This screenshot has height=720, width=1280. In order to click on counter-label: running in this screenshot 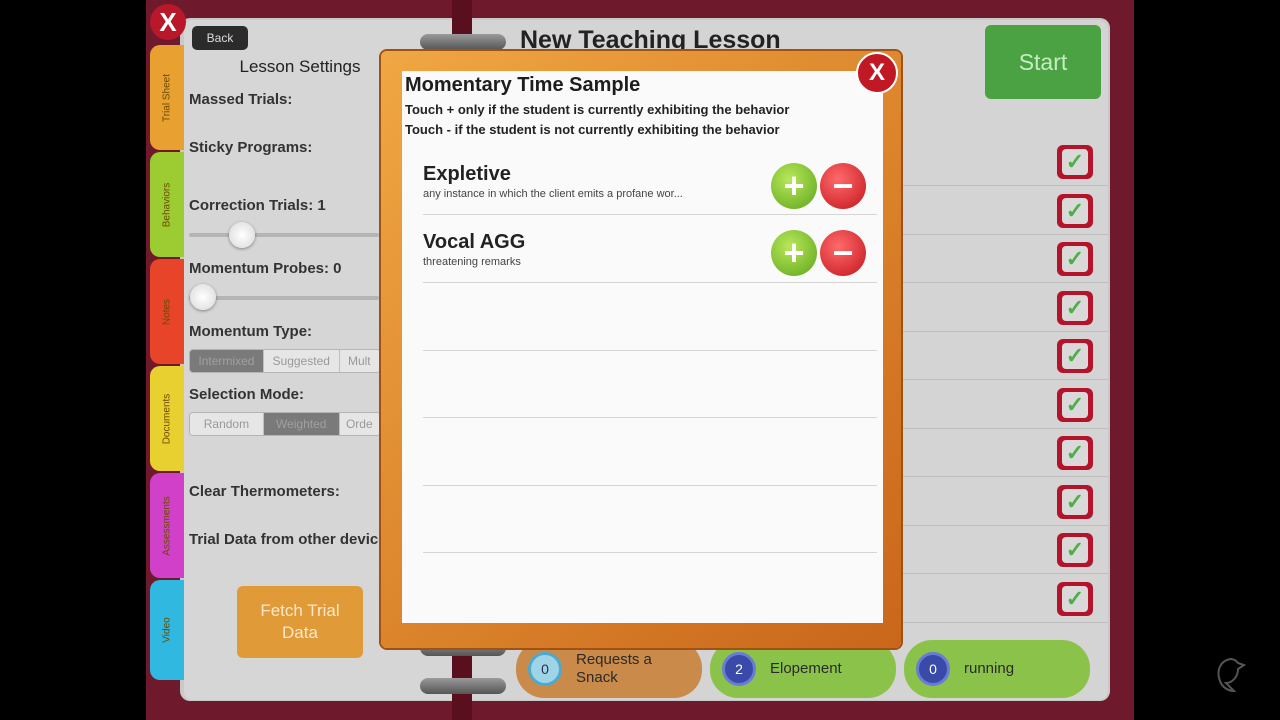, I will do `click(989, 668)`.